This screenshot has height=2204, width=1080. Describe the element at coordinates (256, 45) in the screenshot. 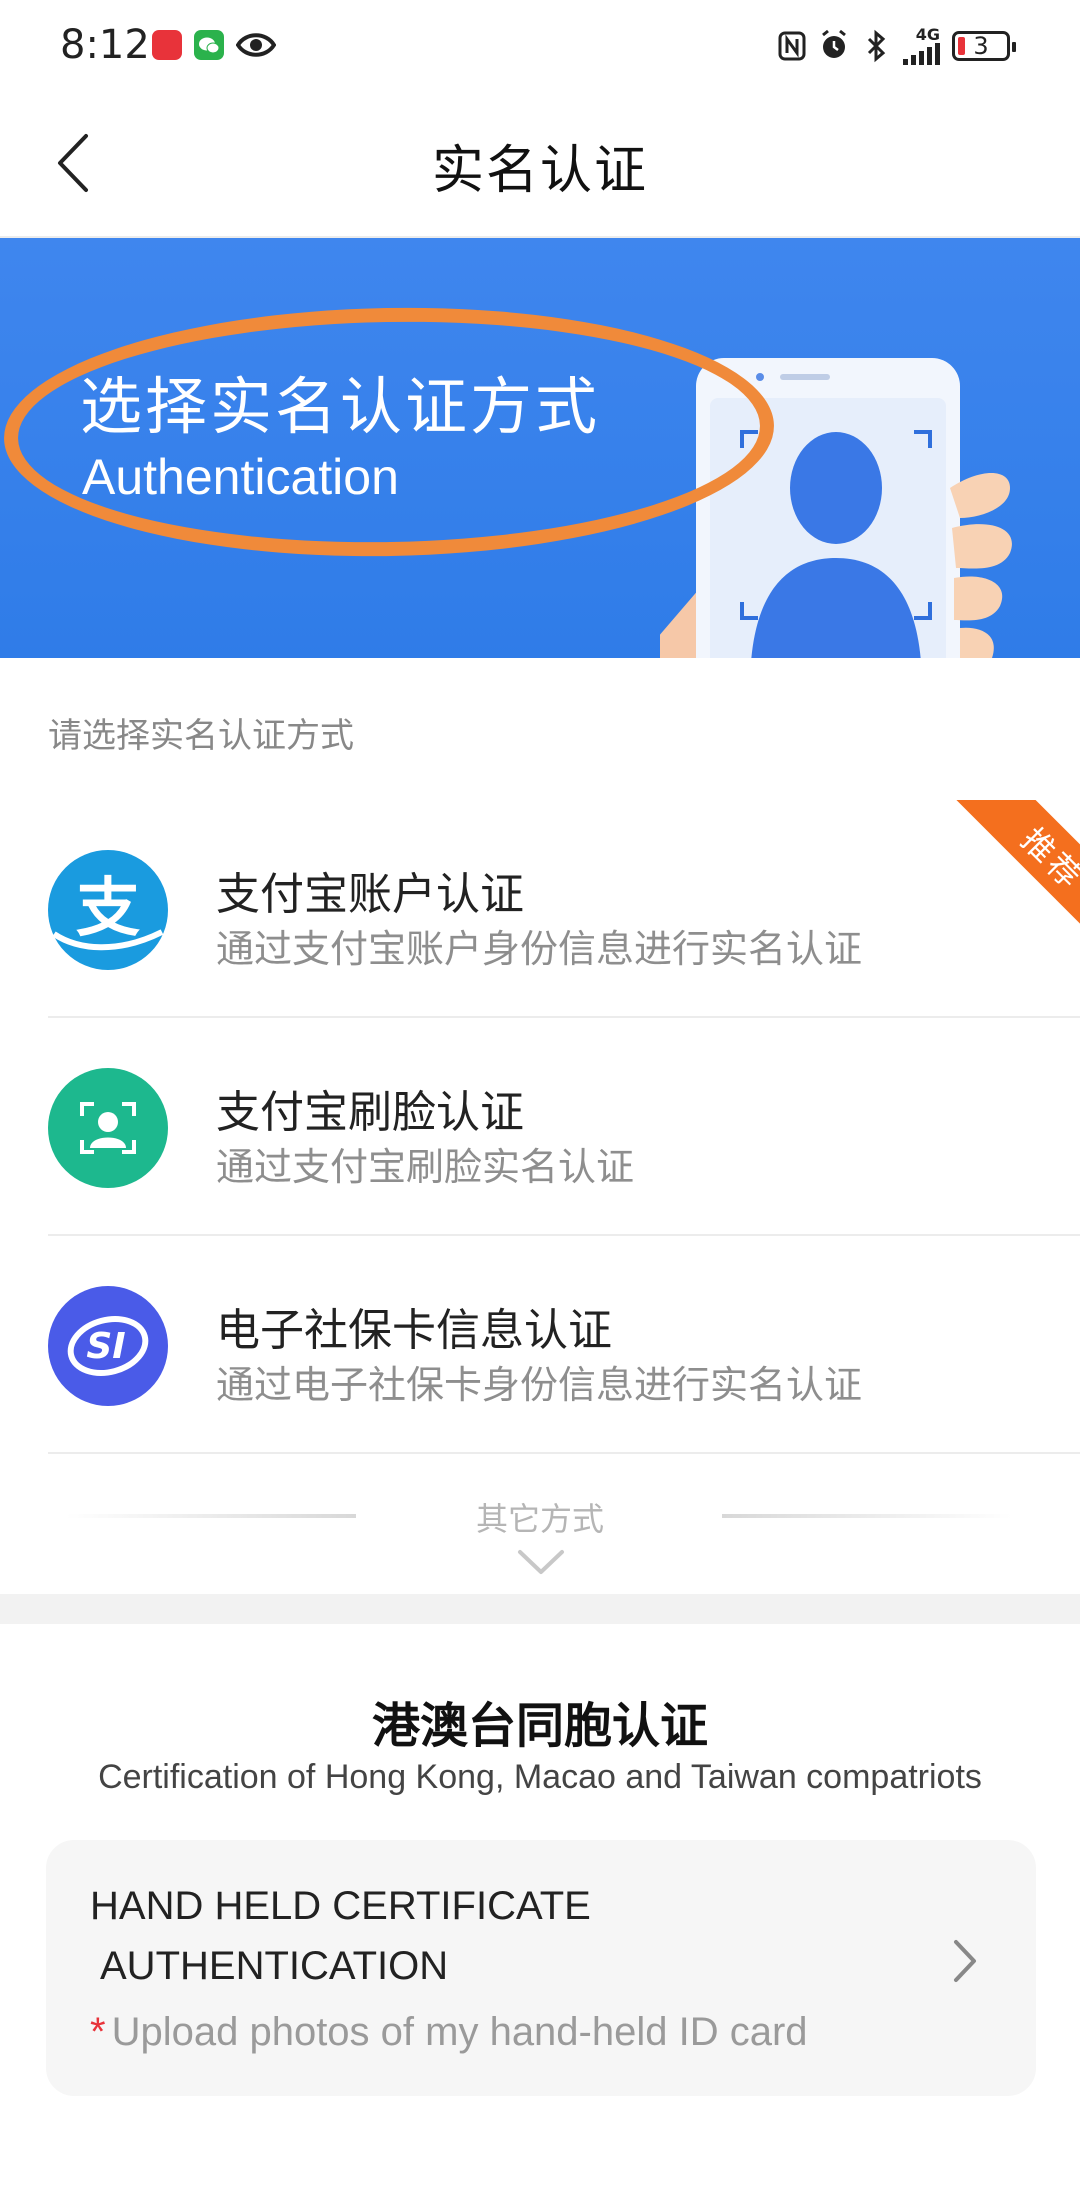

I see `eye-icon` at that location.